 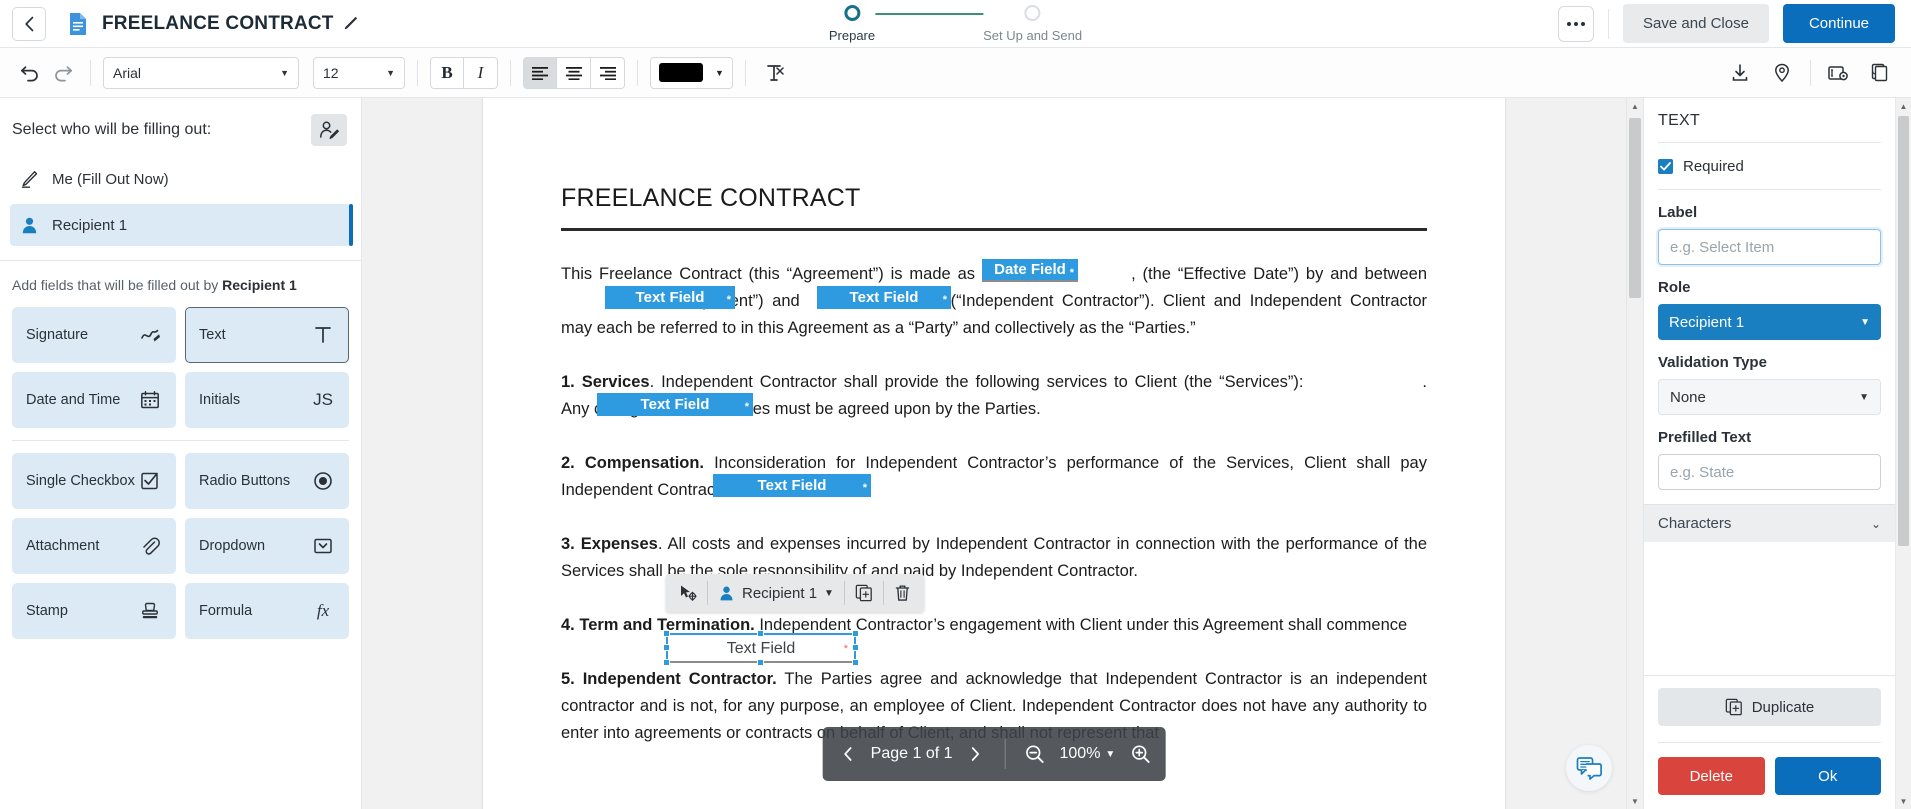 What do you see at coordinates (1635, 208) in the screenshot?
I see `document-scrollbar-thumb` at bounding box center [1635, 208].